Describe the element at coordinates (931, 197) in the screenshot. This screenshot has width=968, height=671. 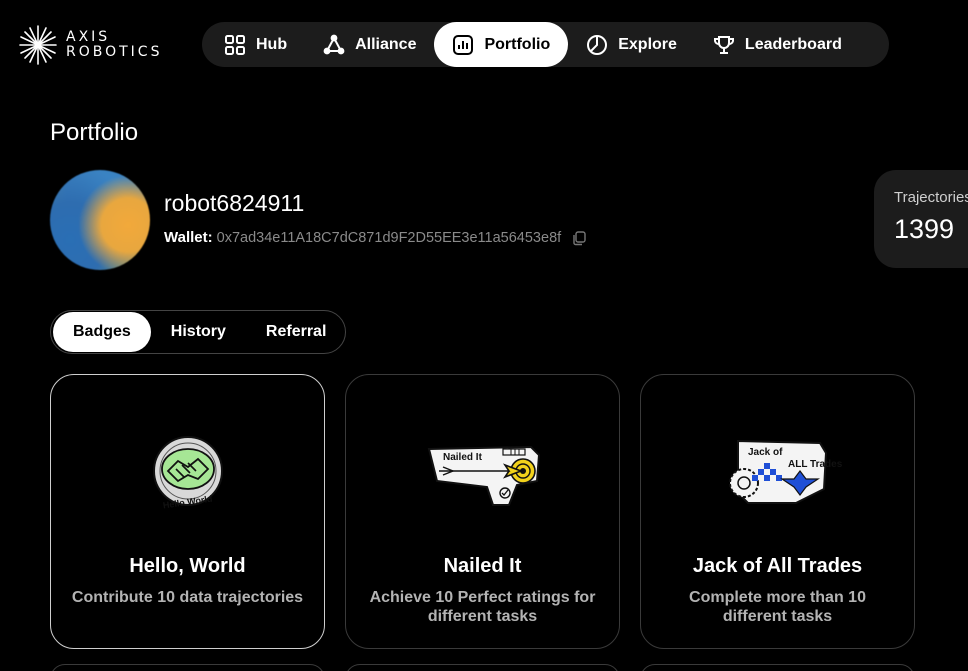
I see `stat-label: Trajectories` at that location.